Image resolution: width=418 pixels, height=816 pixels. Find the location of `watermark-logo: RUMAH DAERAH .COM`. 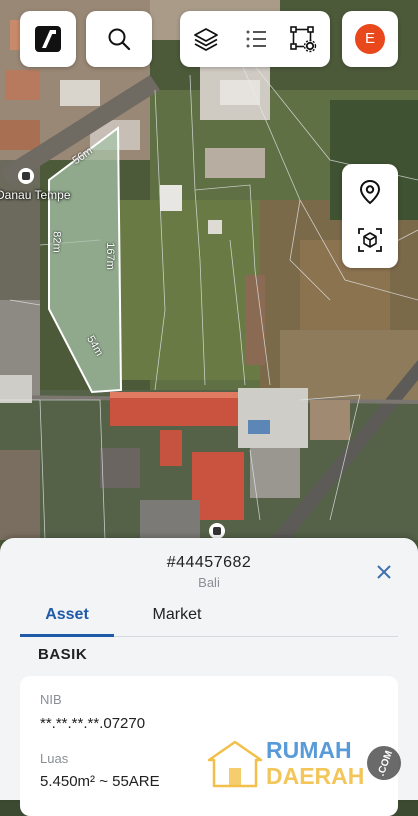

watermark-logo: RUMAH DAERAH .COM is located at coordinates (304, 763).